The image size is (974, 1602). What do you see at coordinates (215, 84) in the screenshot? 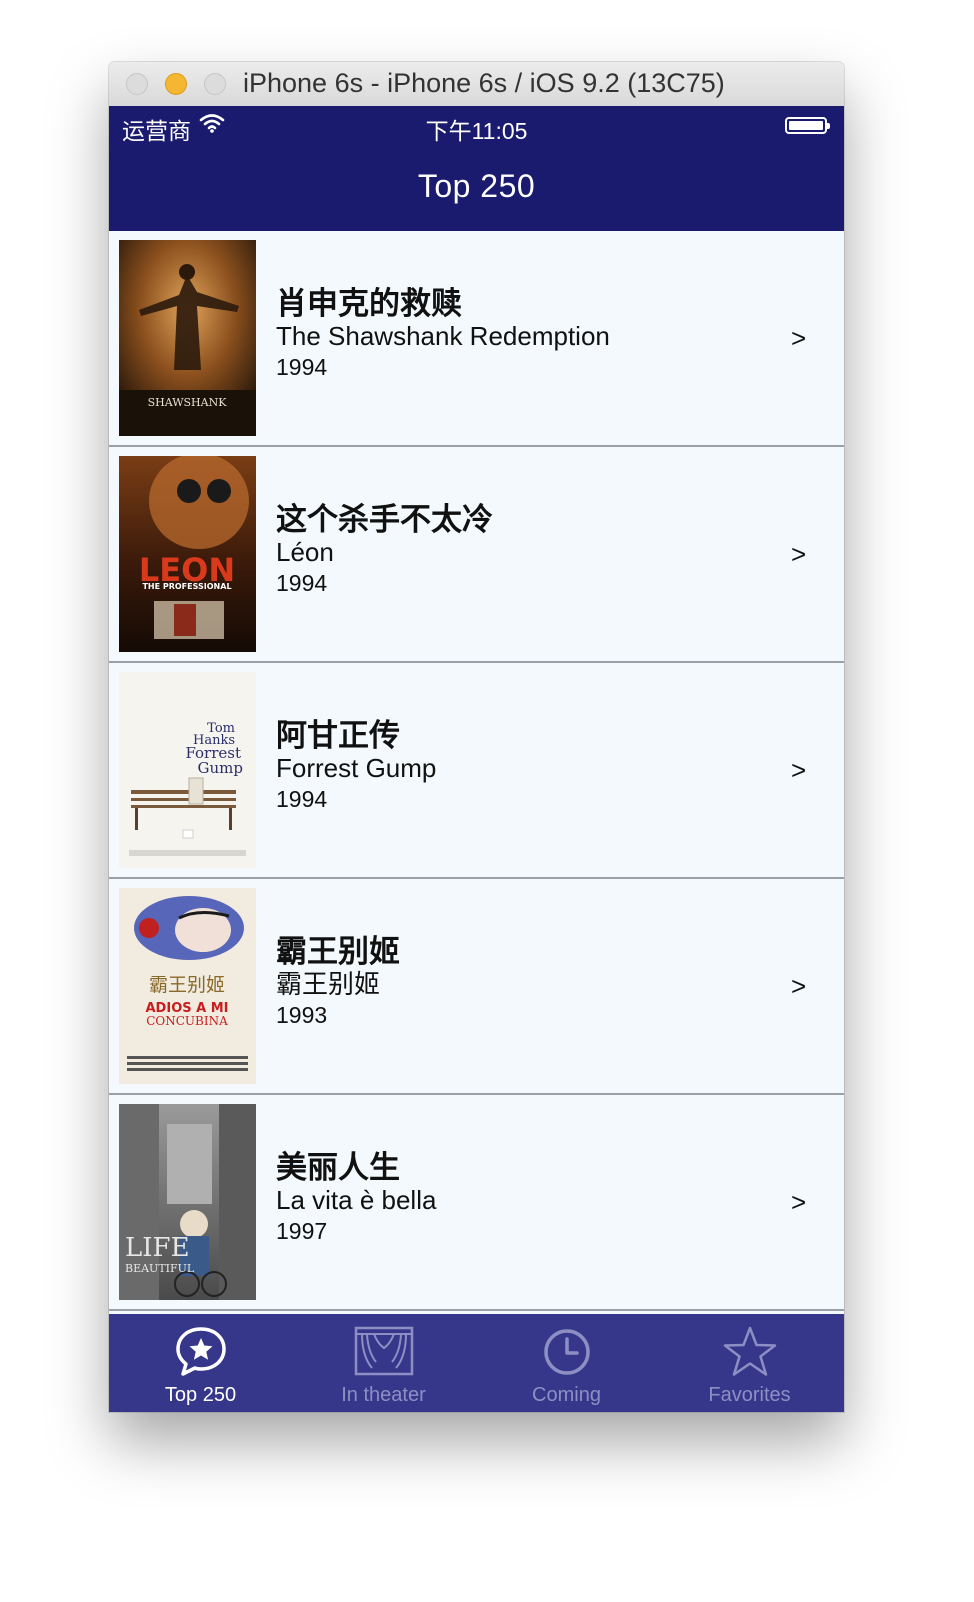
I see `zoom-window-button` at bounding box center [215, 84].